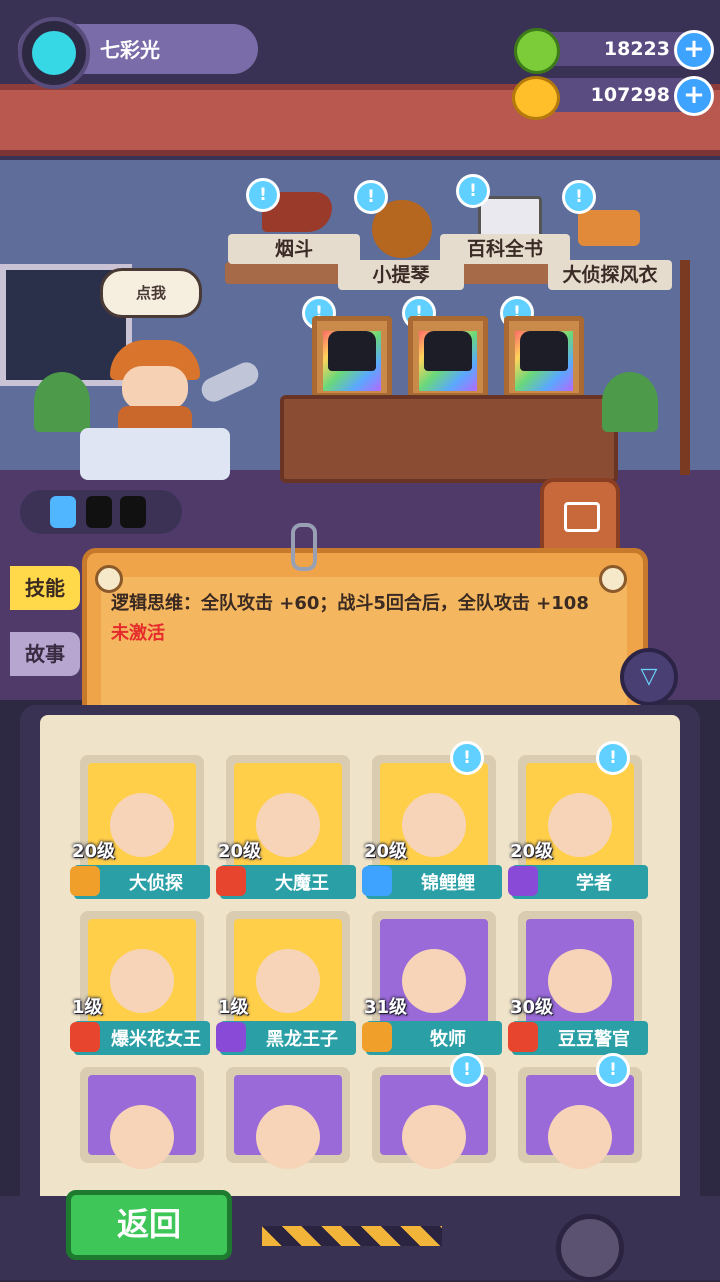 The width and height of the screenshot is (720, 1282). Describe the element at coordinates (130, 50) in the screenshot. I see `player-name: 七彩光` at that location.